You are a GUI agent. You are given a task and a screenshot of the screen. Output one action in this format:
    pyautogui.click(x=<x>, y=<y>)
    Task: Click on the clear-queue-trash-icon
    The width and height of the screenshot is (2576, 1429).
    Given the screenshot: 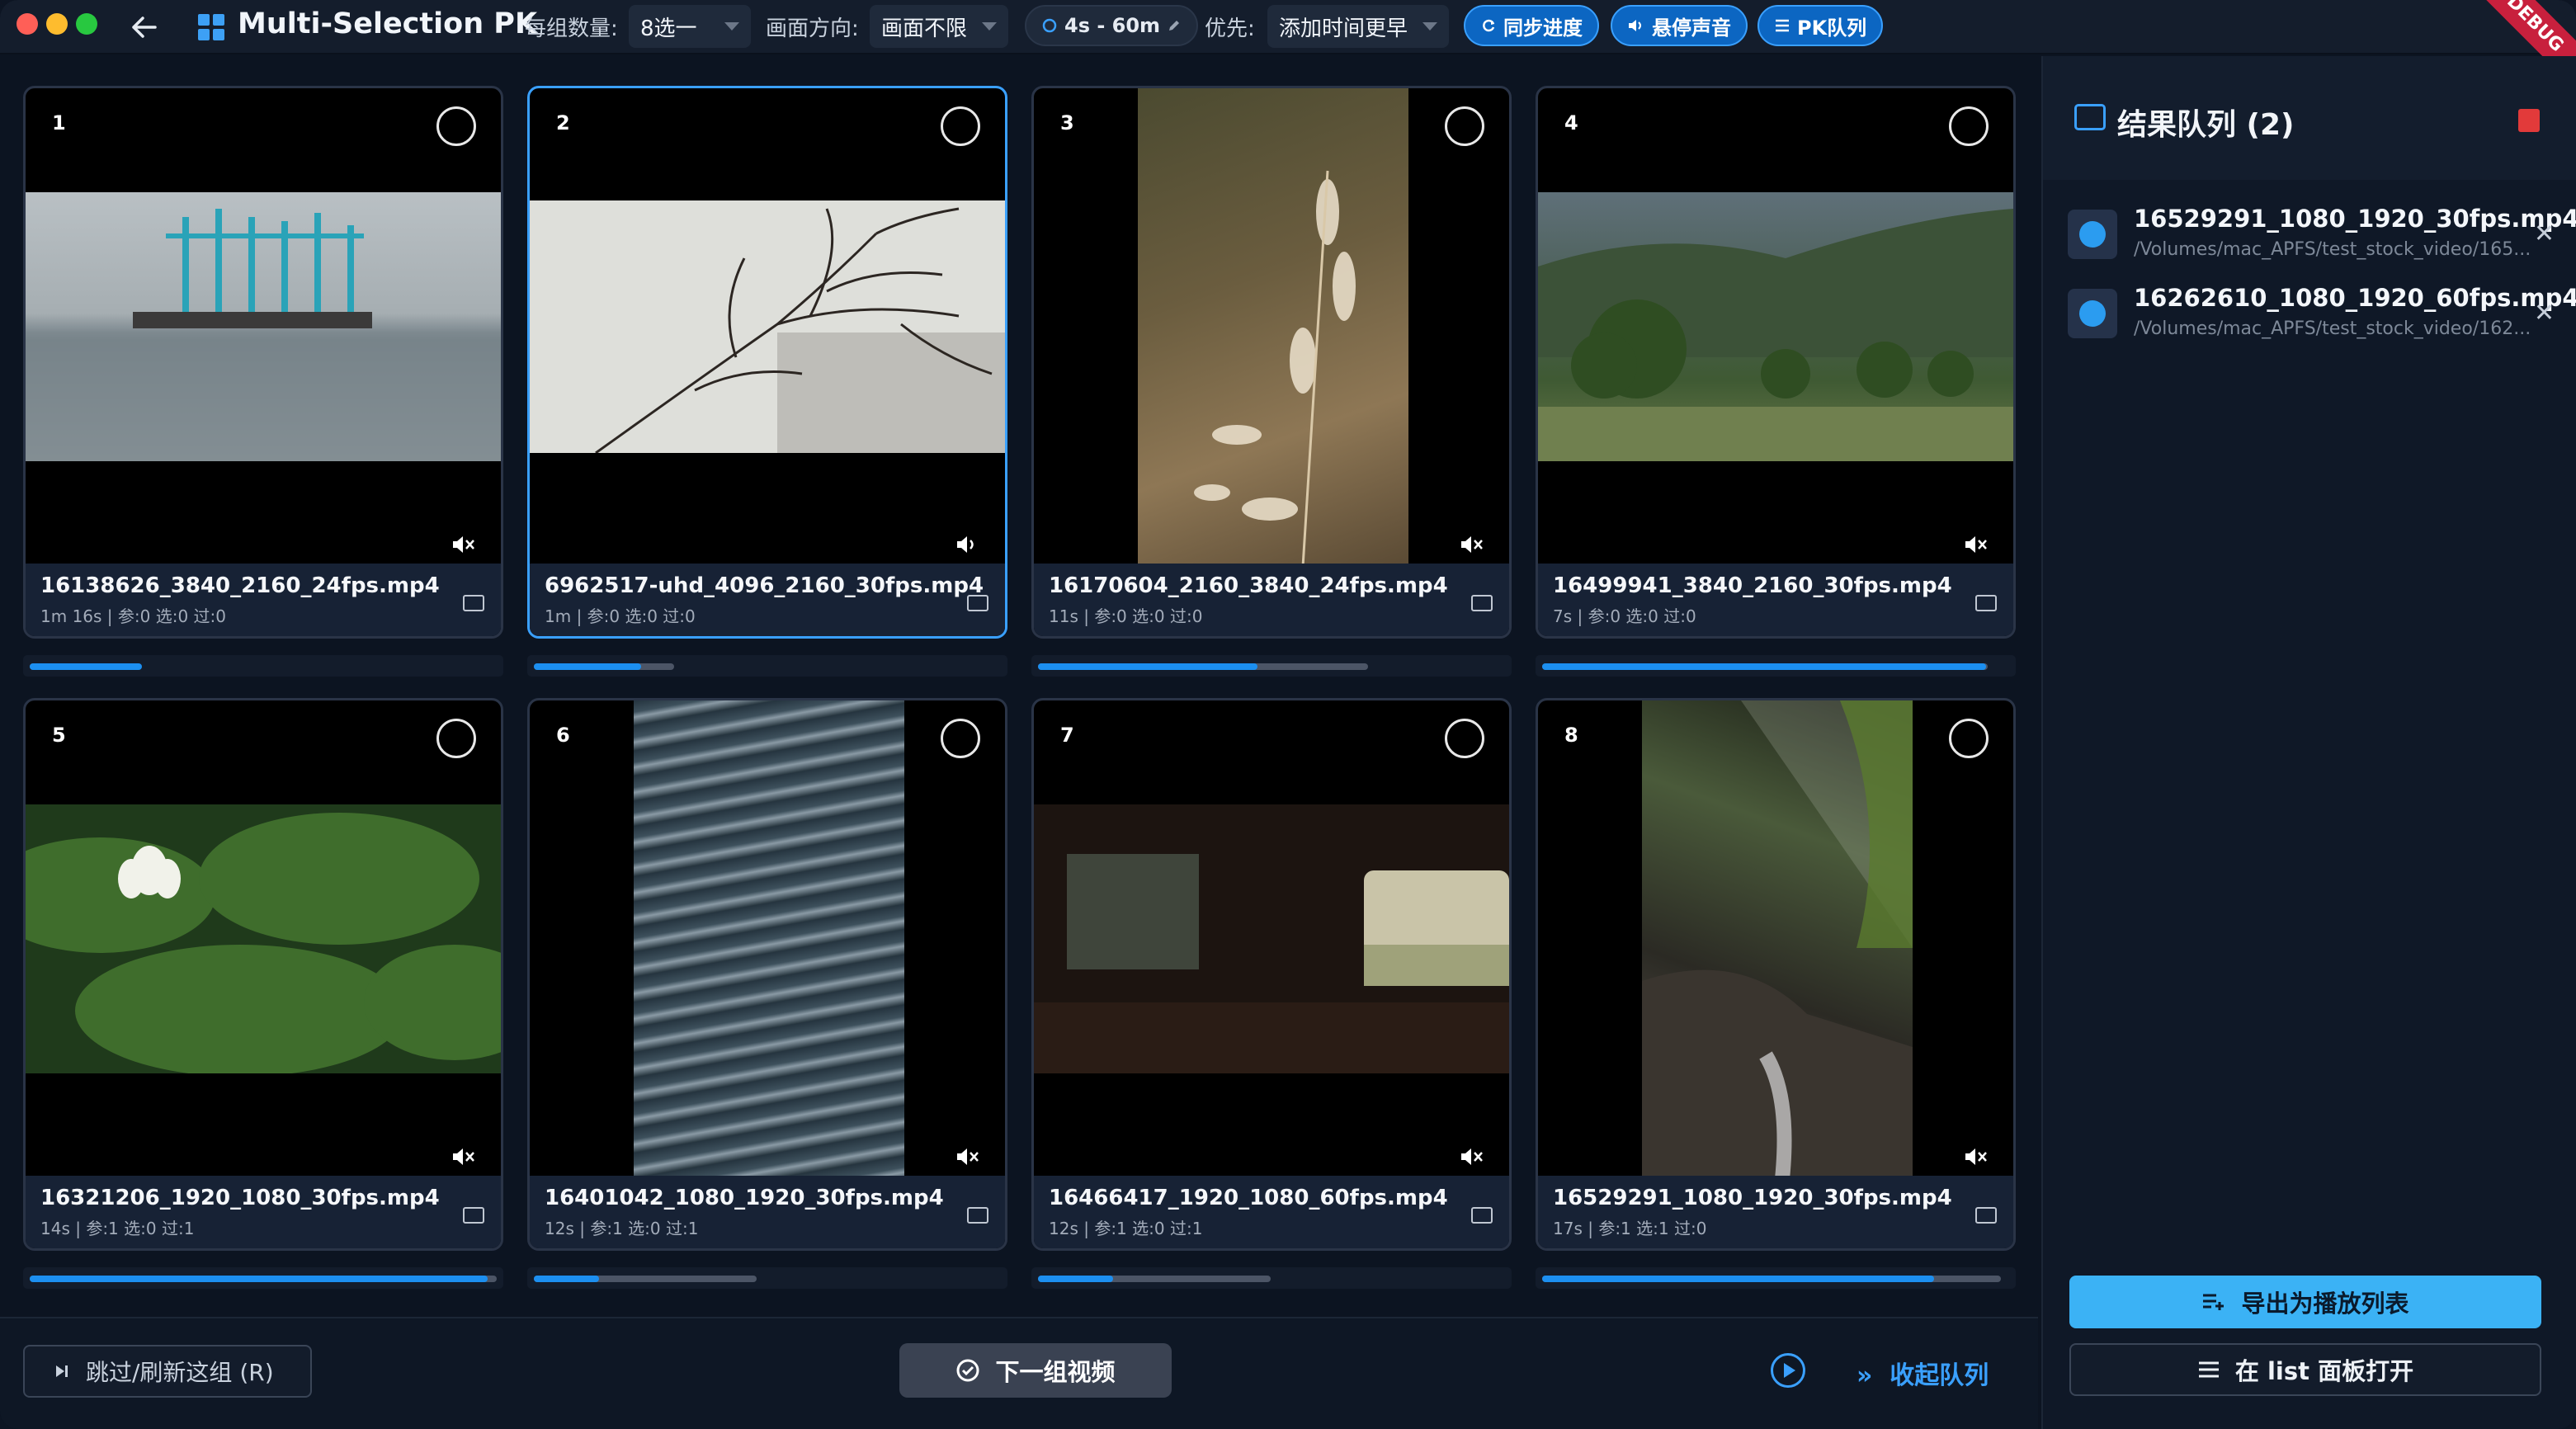 What is the action you would take?
    pyautogui.click(x=2529, y=121)
    